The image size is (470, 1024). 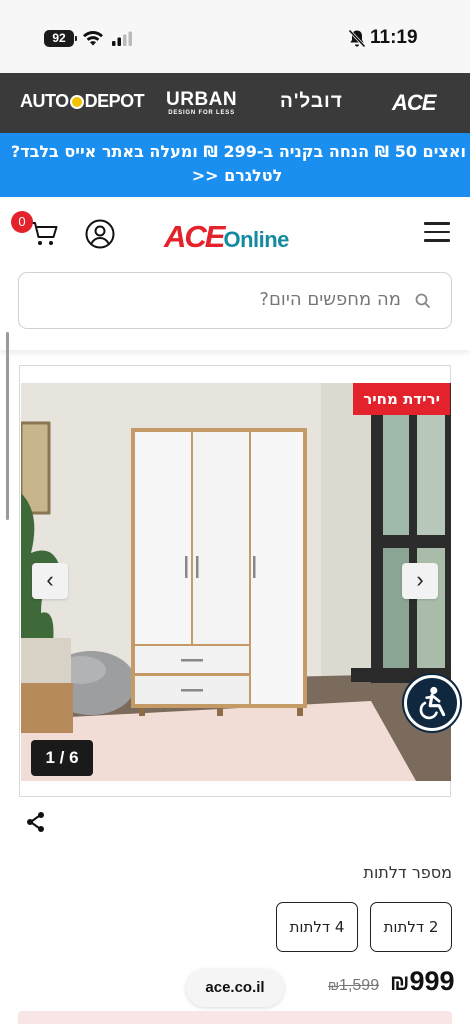 What do you see at coordinates (414, 103) in the screenshot?
I see `brand-ace-logo: ACE` at bounding box center [414, 103].